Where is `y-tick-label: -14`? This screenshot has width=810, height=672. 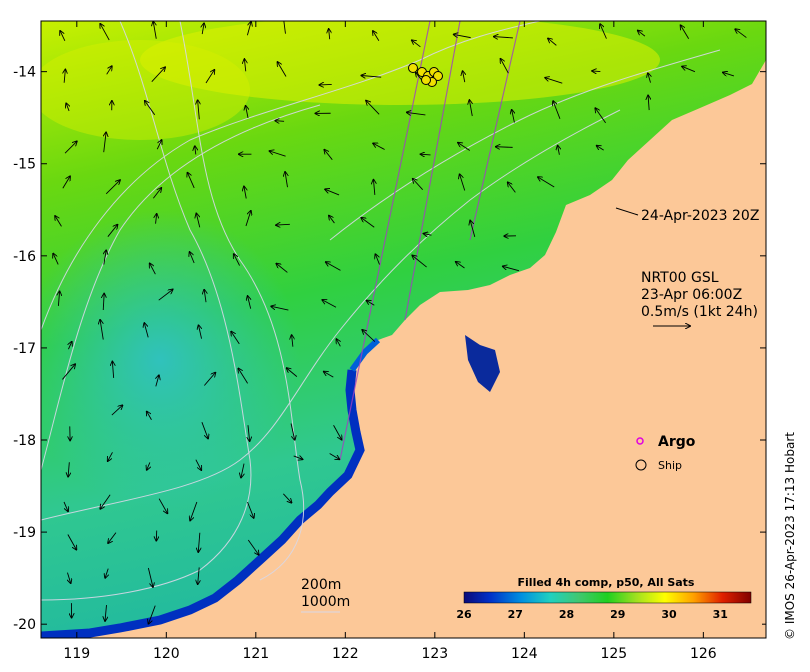 y-tick-label: -14 is located at coordinates (24, 73).